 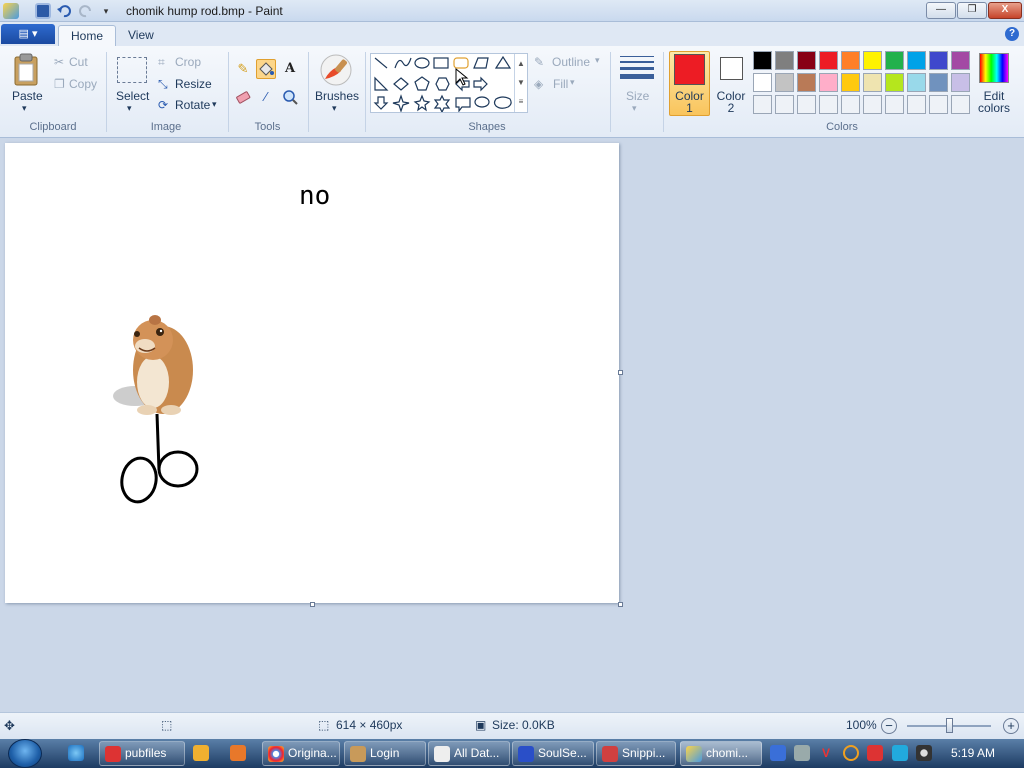 What do you see at coordinates (266, 97) in the screenshot?
I see `color-picker-icon: ⁄` at bounding box center [266, 97].